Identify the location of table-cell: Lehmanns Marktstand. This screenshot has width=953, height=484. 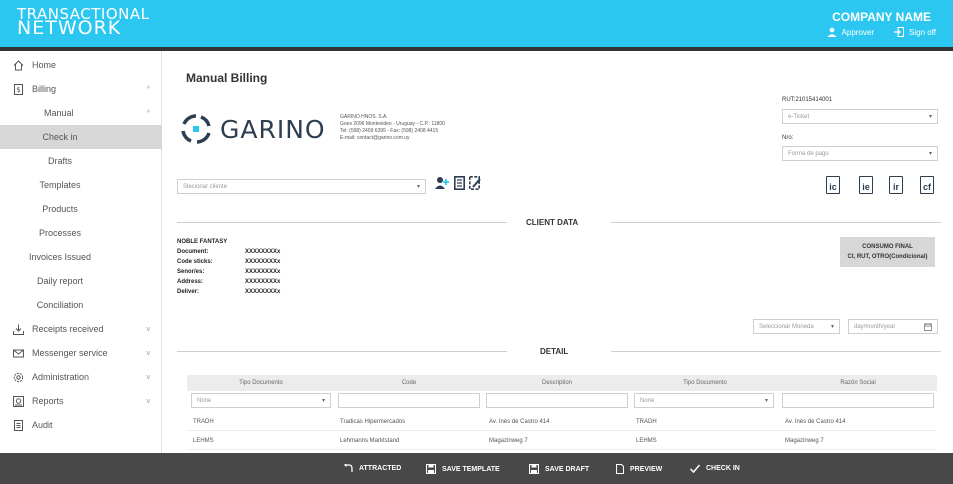
(370, 441).